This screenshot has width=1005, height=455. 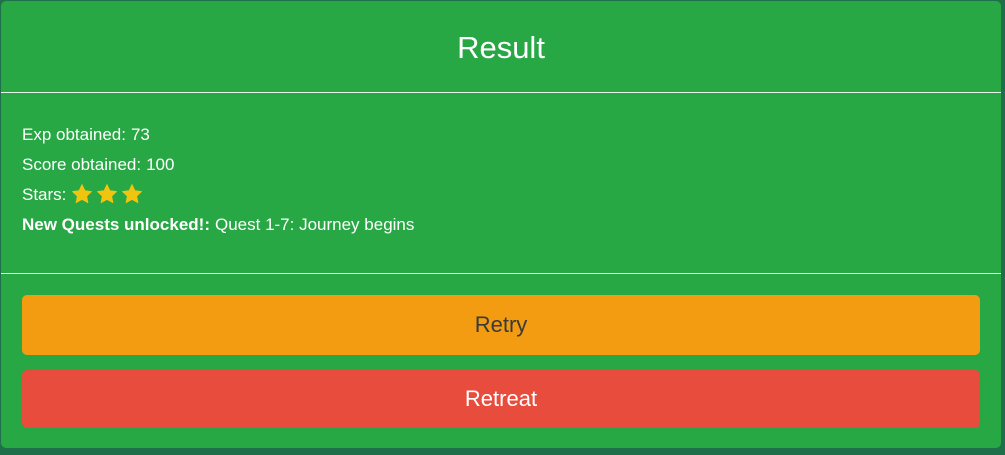 What do you see at coordinates (116, 224) in the screenshot?
I see `quests-label: New Quests unlocked!:` at bounding box center [116, 224].